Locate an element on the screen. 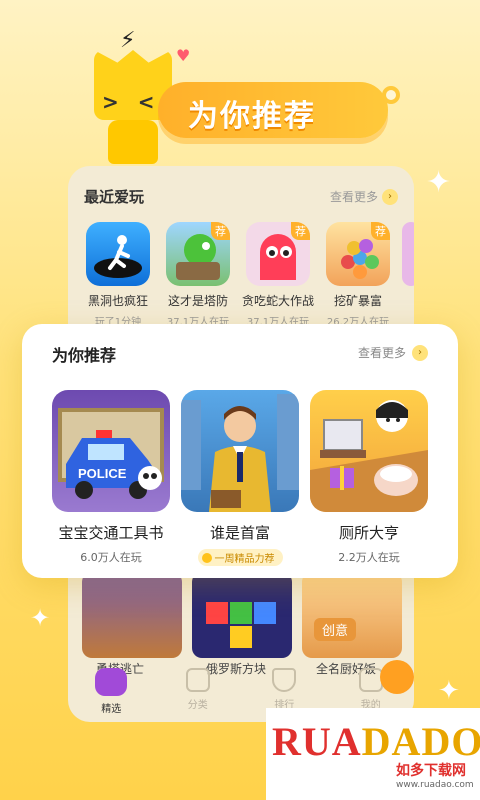  site-watermark: RUADADO 如多下载网 www.ruadao.com is located at coordinates (373, 754).